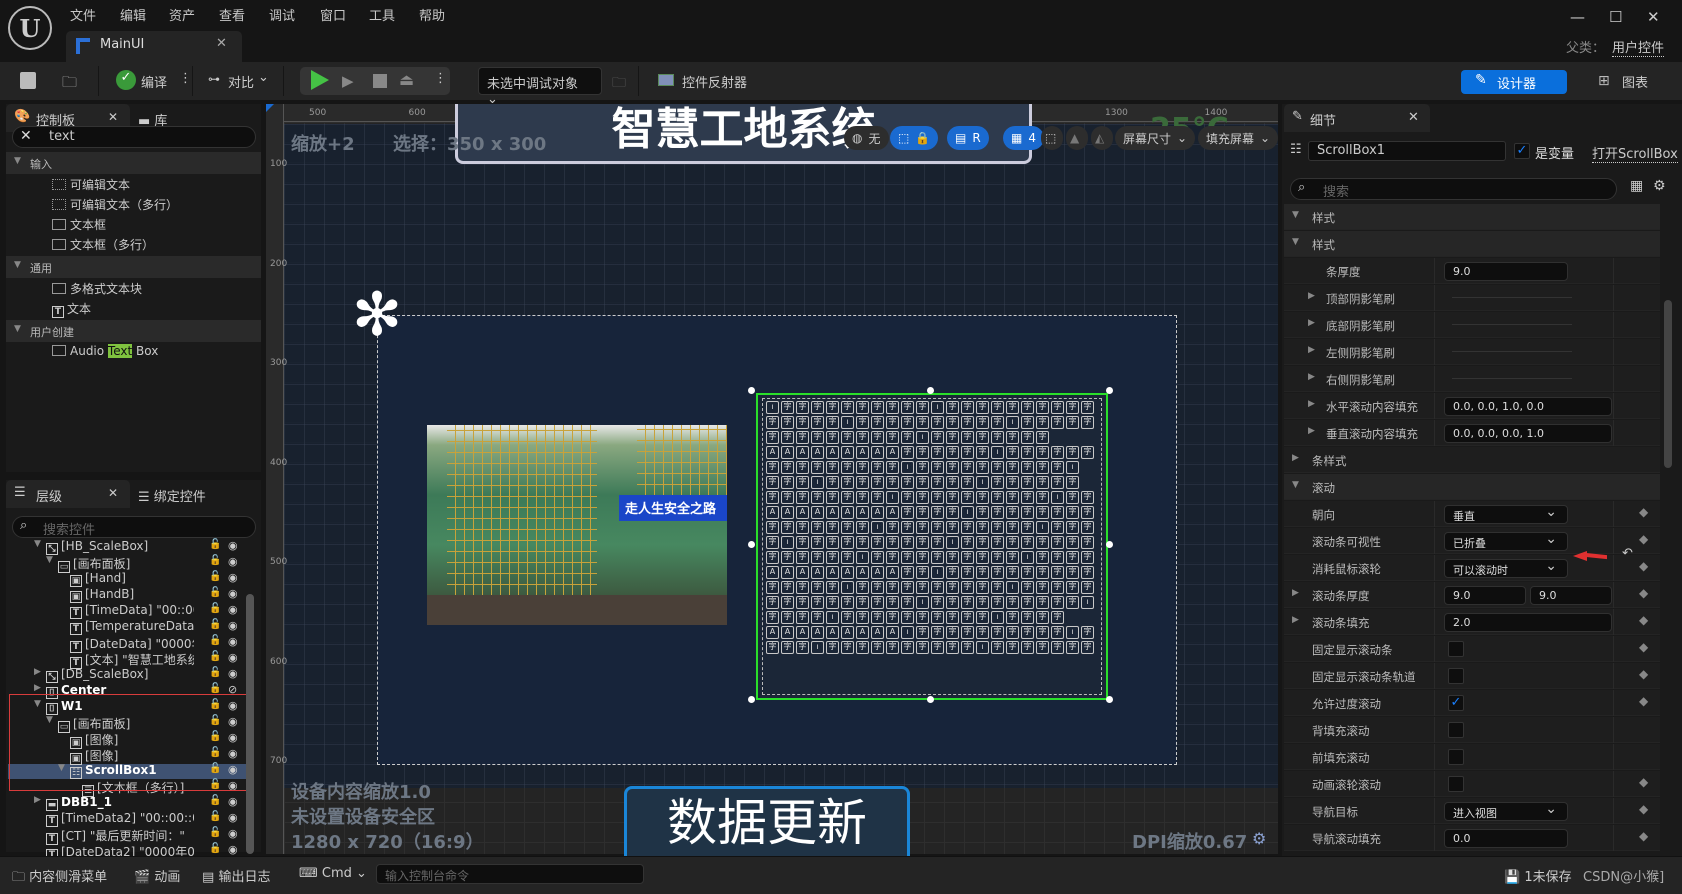 This screenshot has width=1682, height=894. What do you see at coordinates (133, 627) in the screenshot?
I see `hierarchy-row: T[TemperatureData] "2 🔓 ◉` at bounding box center [133, 627].